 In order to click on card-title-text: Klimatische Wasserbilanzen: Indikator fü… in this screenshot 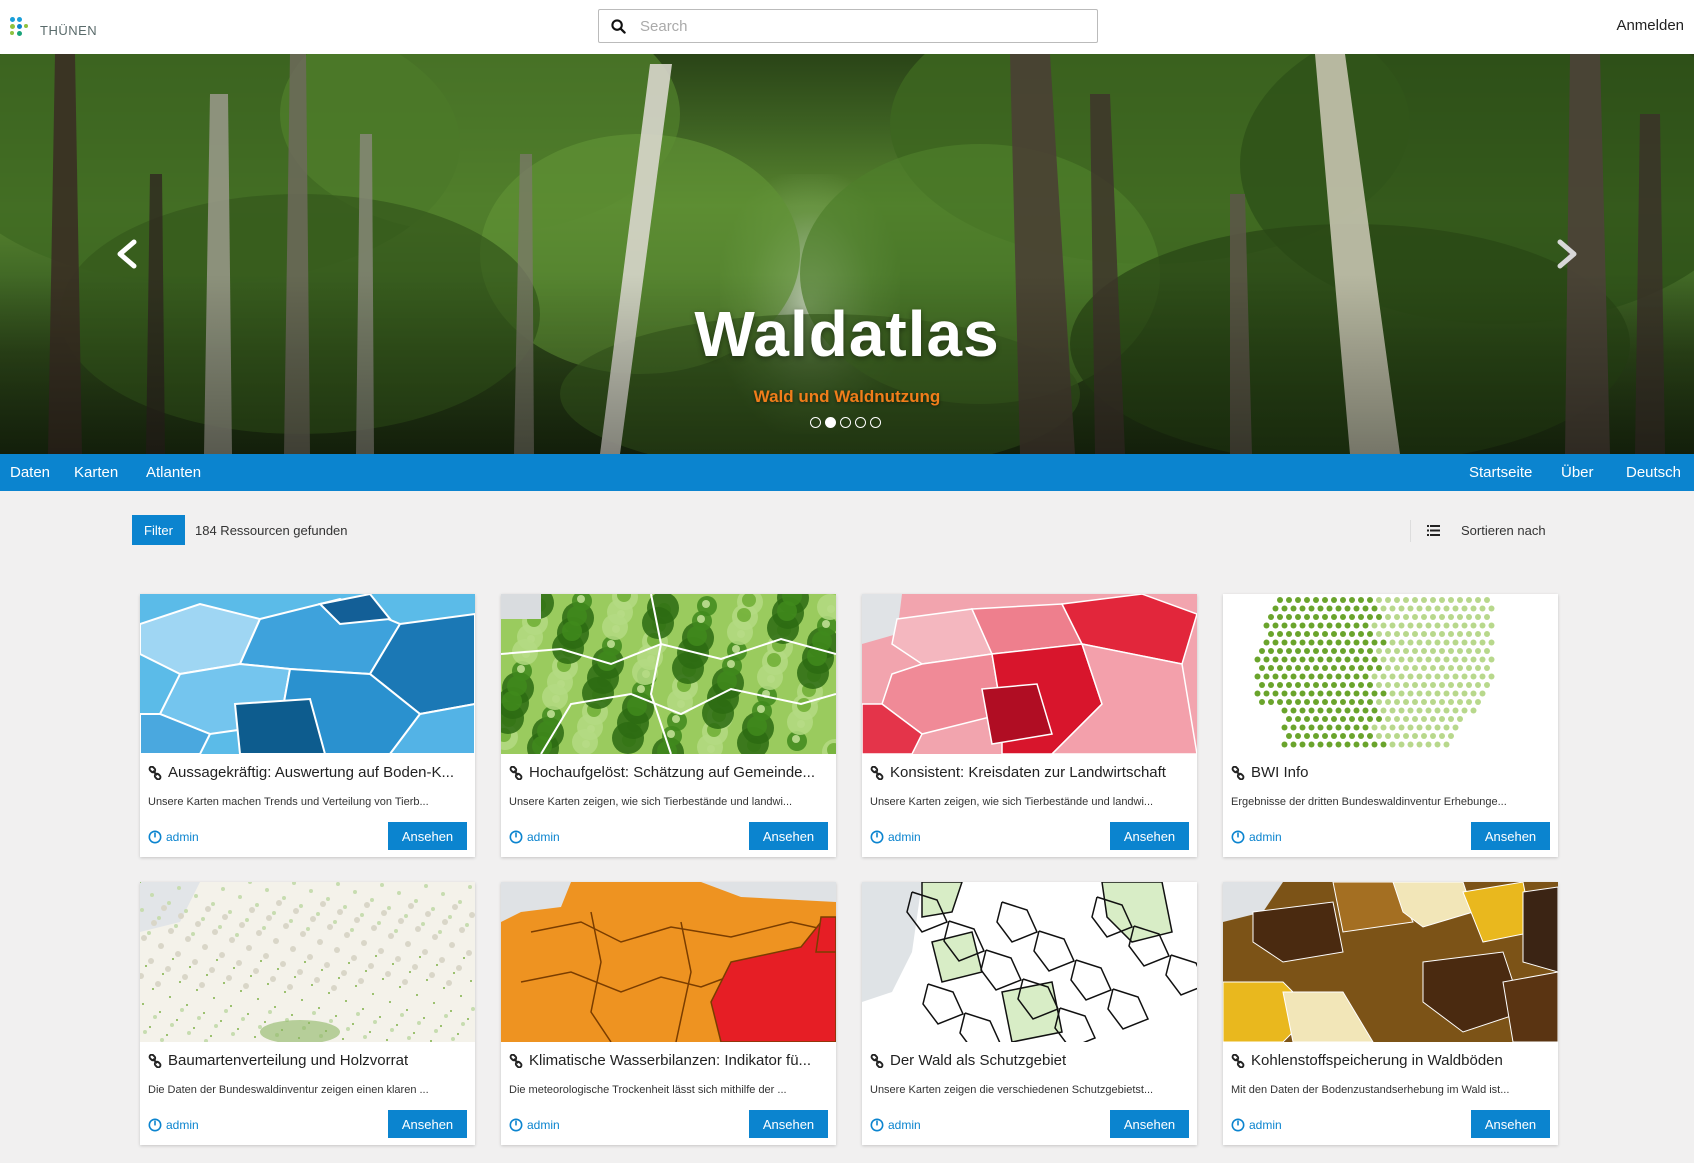, I will do `click(670, 1060)`.